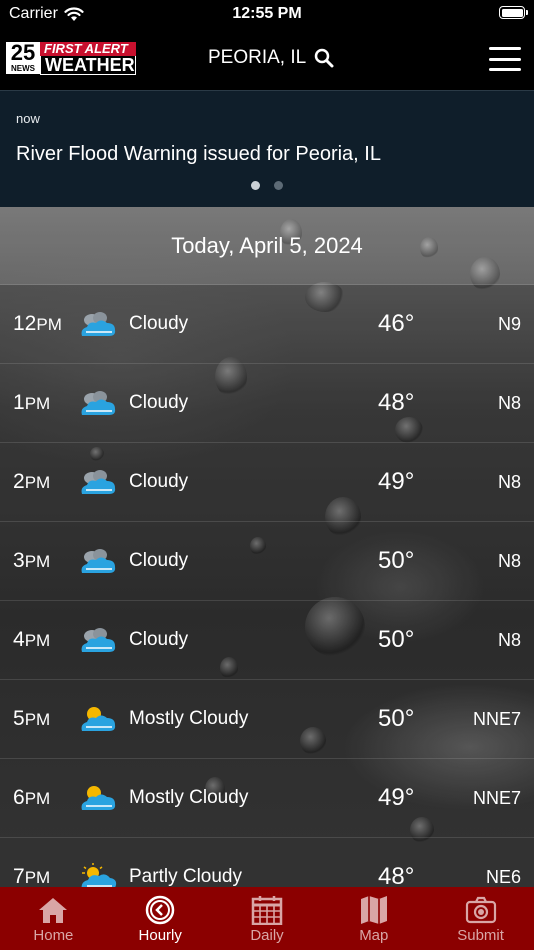 This screenshot has height=950, width=534. I want to click on tab-bar: Home Hourly Daily Map Submit, so click(267, 918).